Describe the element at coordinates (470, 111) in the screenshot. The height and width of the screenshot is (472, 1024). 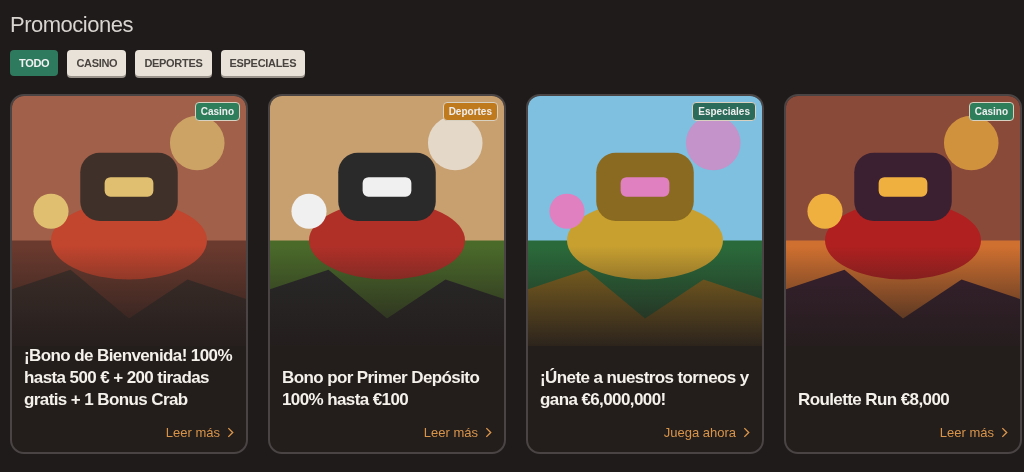
I see `category-badge: Deportes` at that location.